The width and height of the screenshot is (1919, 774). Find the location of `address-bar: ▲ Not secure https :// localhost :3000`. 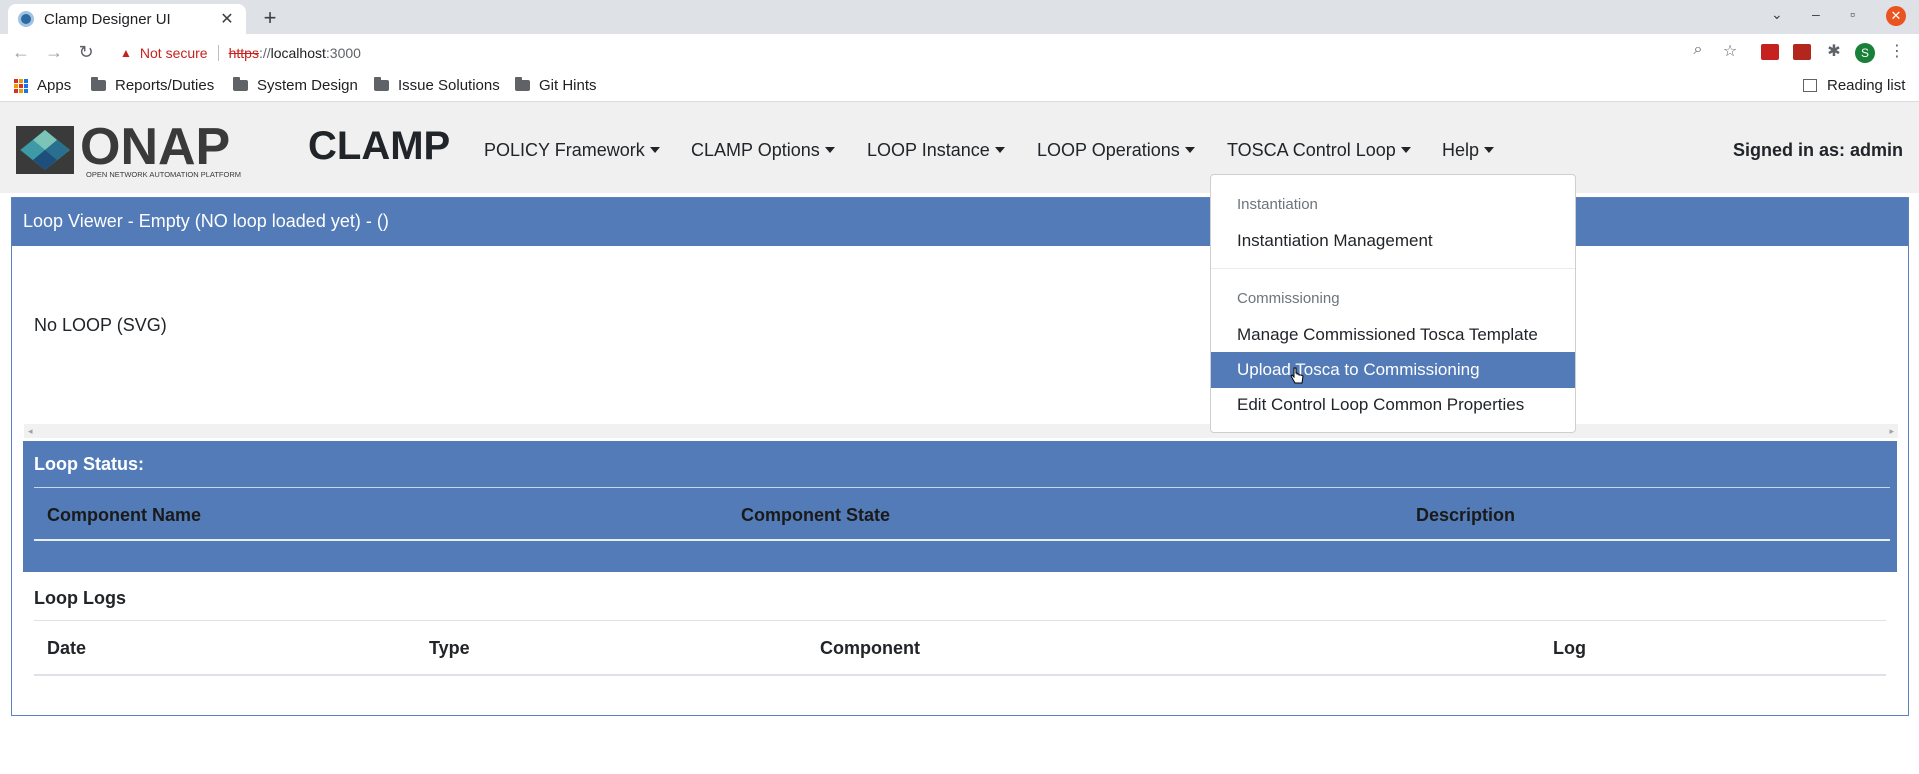

address-bar: ▲ Not secure https :// localhost :3000 is located at coordinates (938, 53).